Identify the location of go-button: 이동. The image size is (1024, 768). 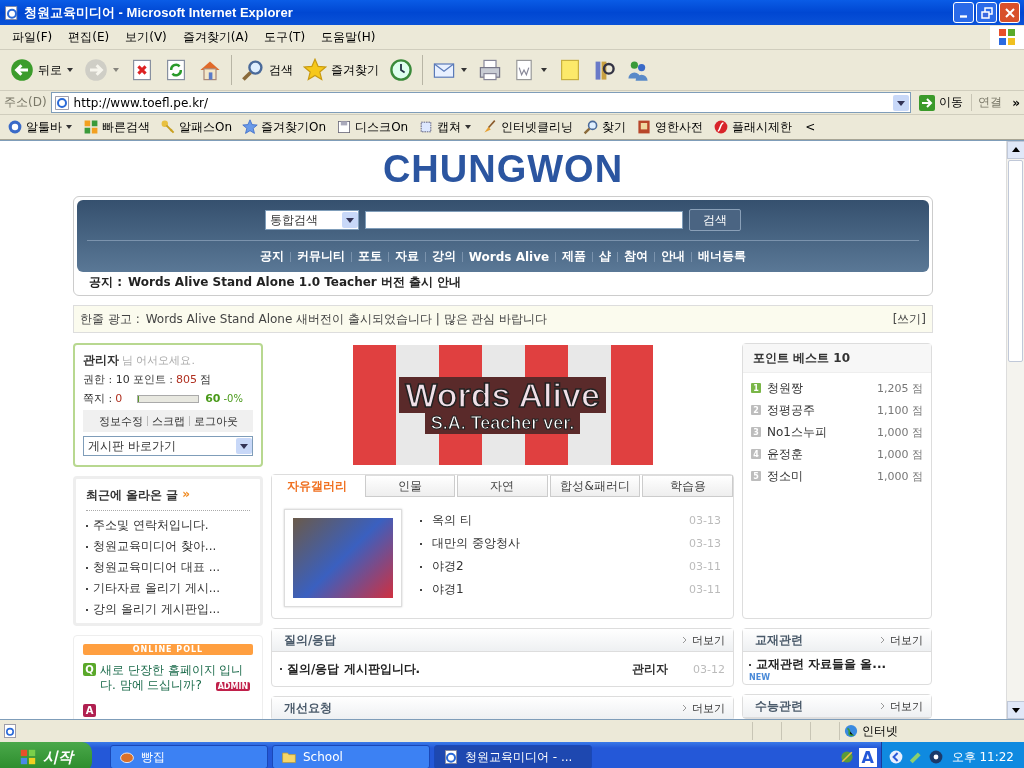
(941, 102).